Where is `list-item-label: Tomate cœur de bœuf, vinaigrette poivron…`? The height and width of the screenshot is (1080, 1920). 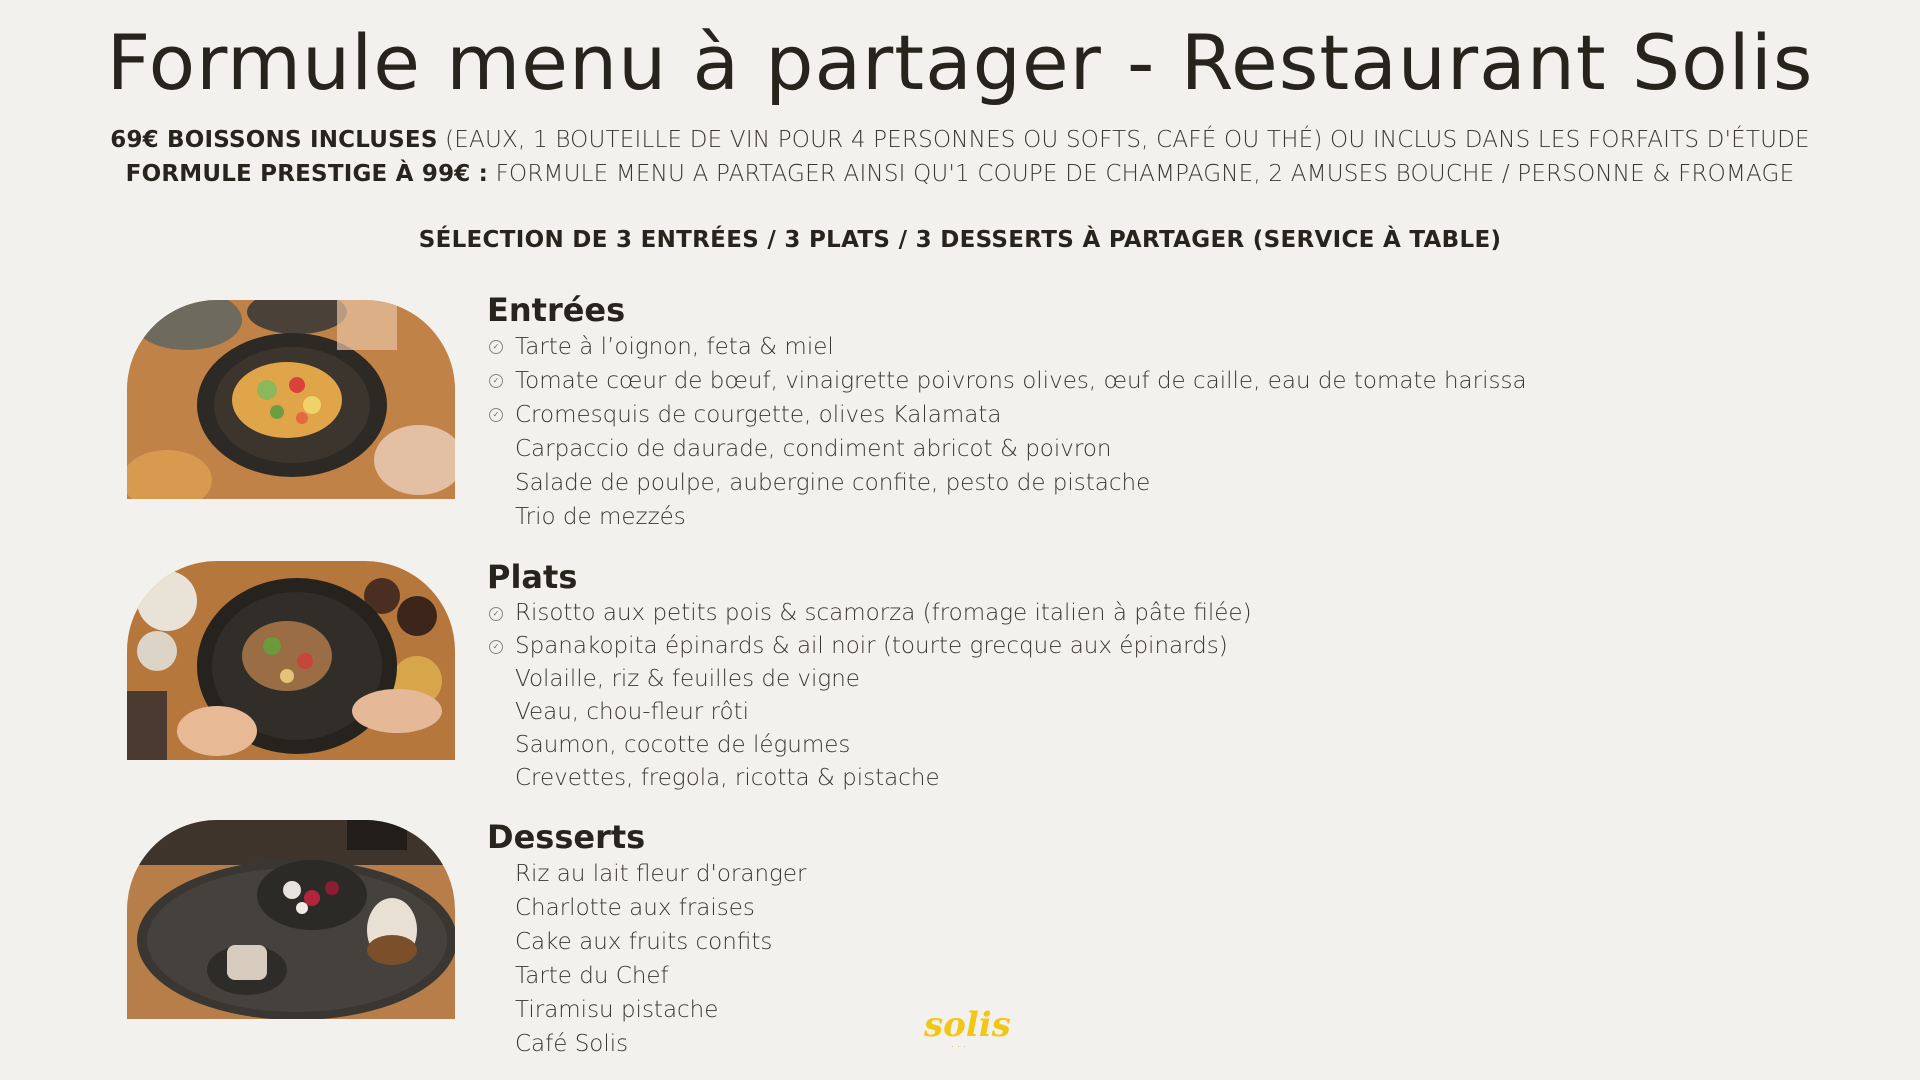
list-item-label: Tomate cœur de bœuf, vinaigrette poivron… is located at coordinates (1021, 381).